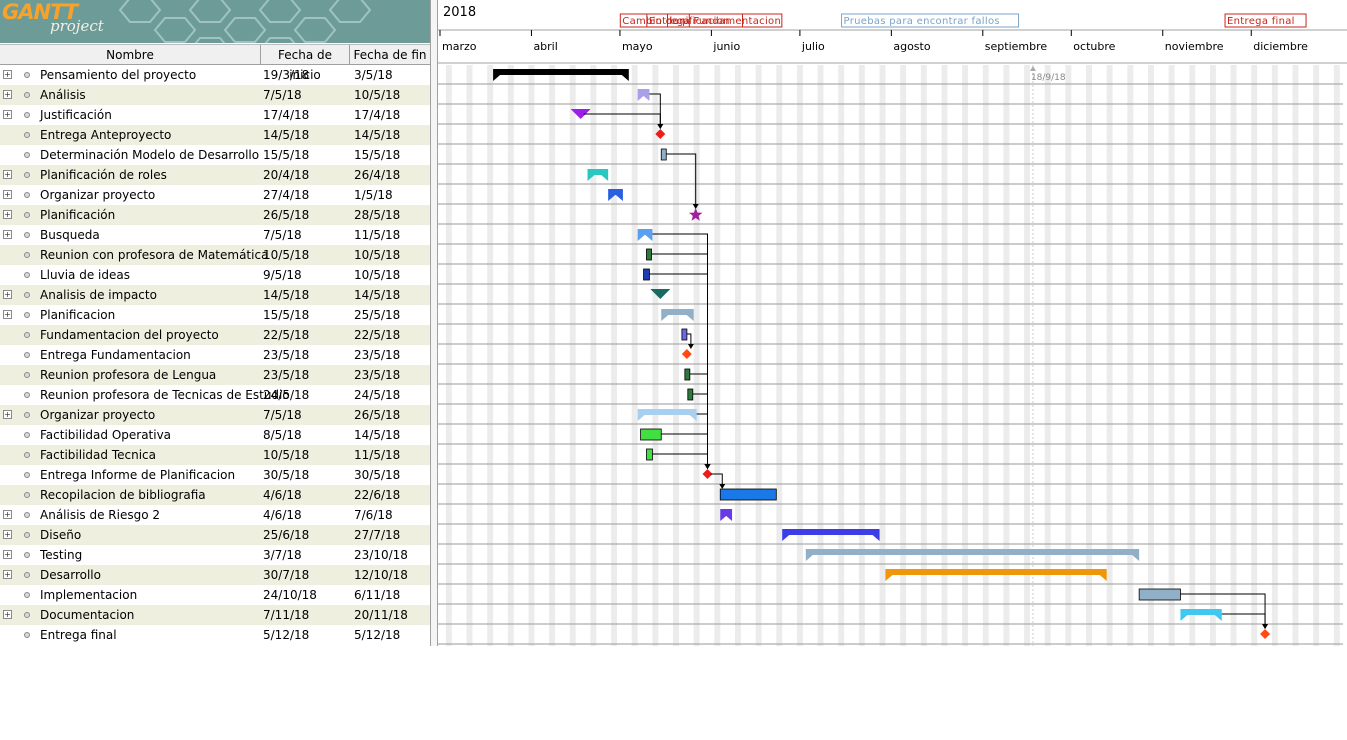 This screenshot has height=740, width=1347. I want to click on milestone-diamond-icon, so click(686, 354).